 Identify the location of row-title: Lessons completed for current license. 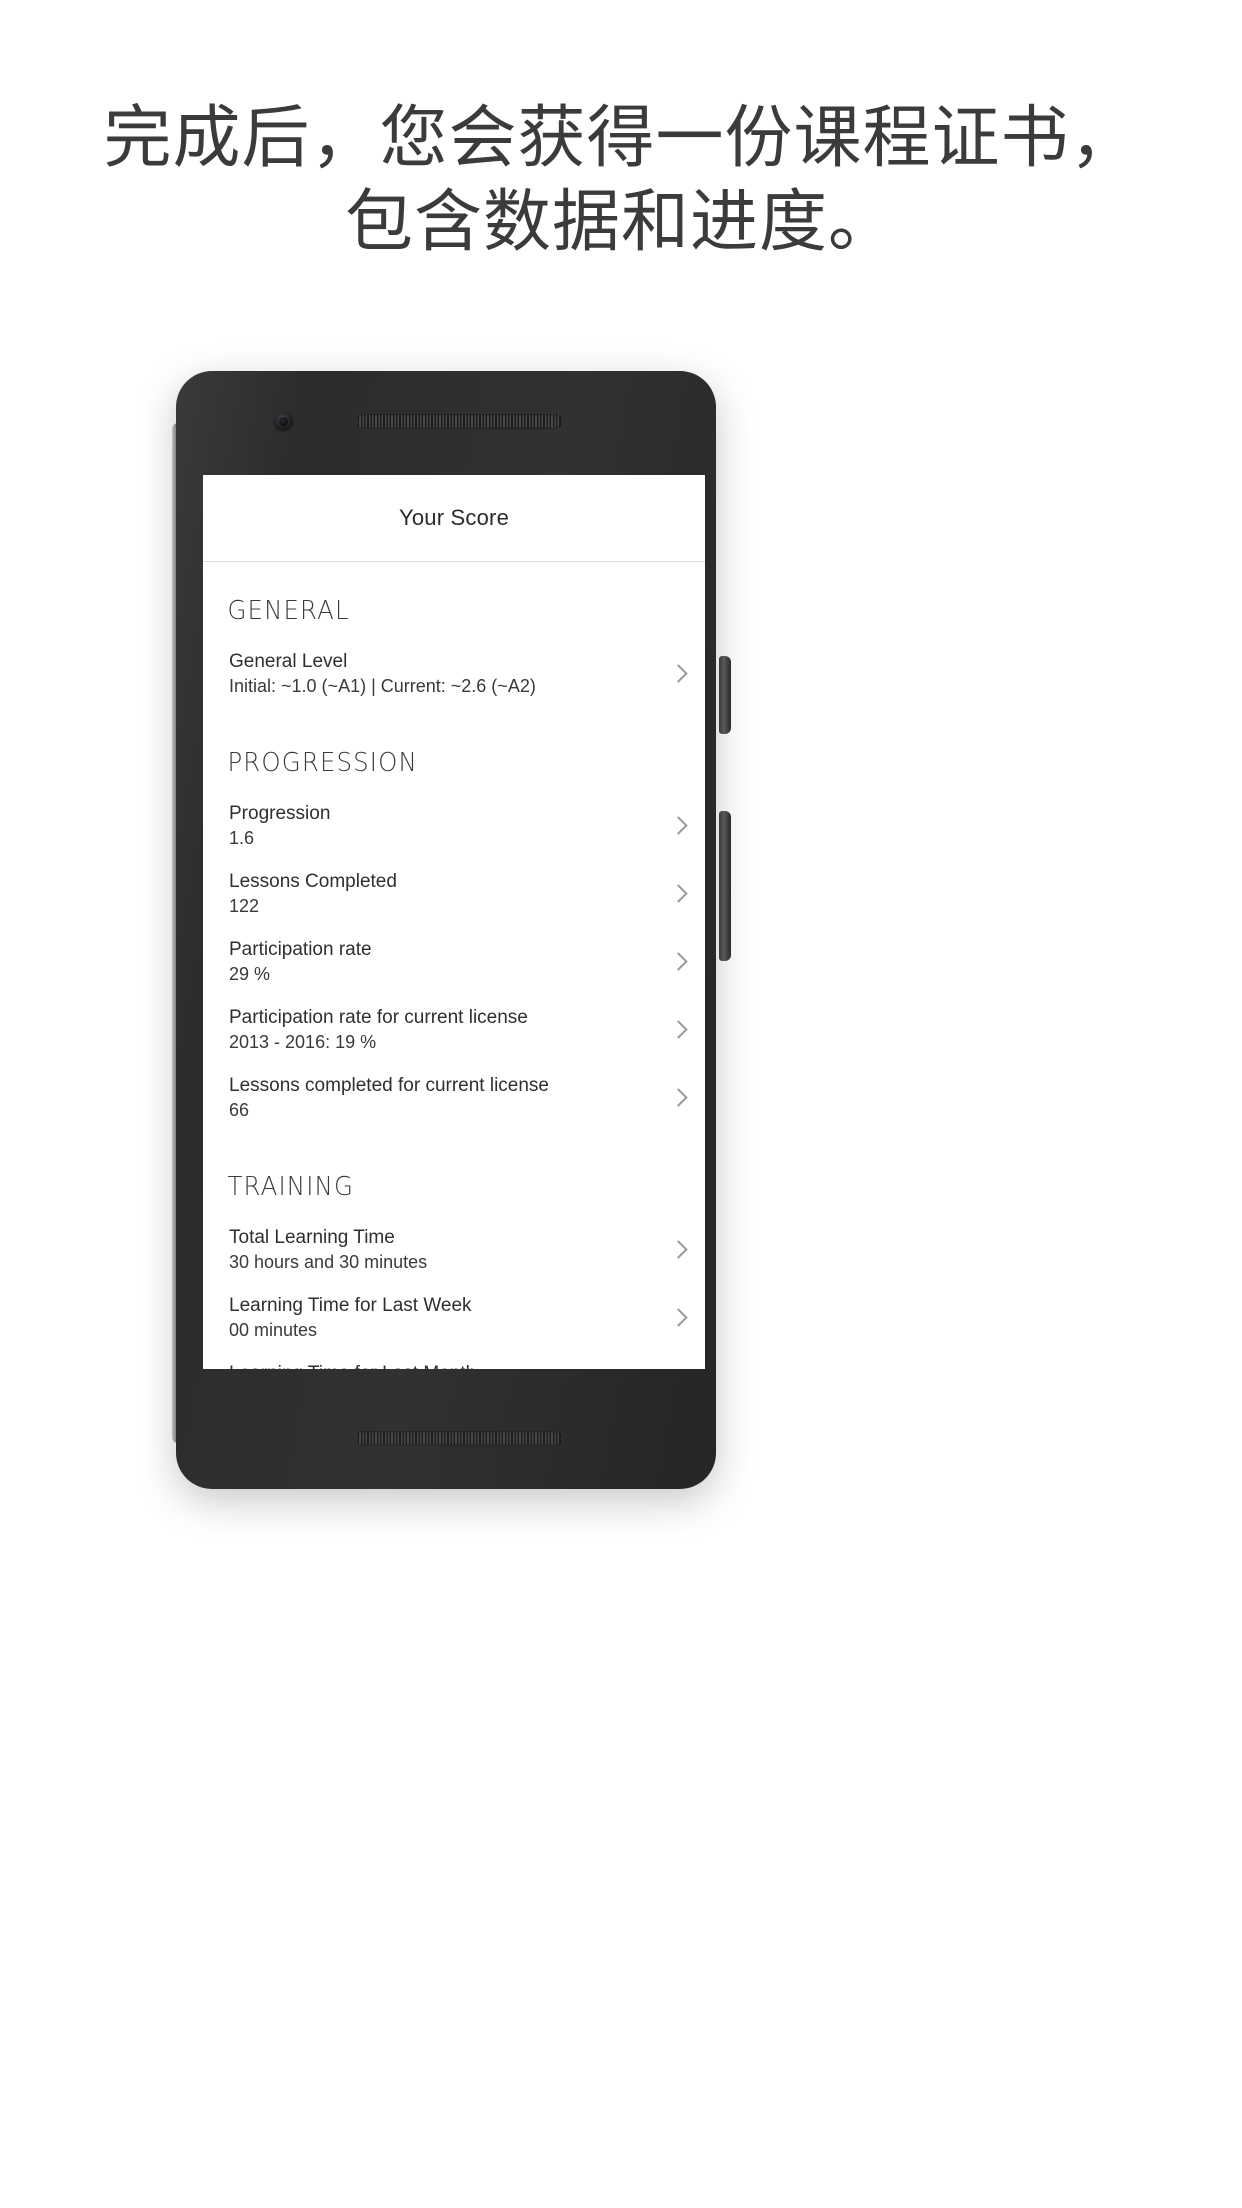
(389, 1085).